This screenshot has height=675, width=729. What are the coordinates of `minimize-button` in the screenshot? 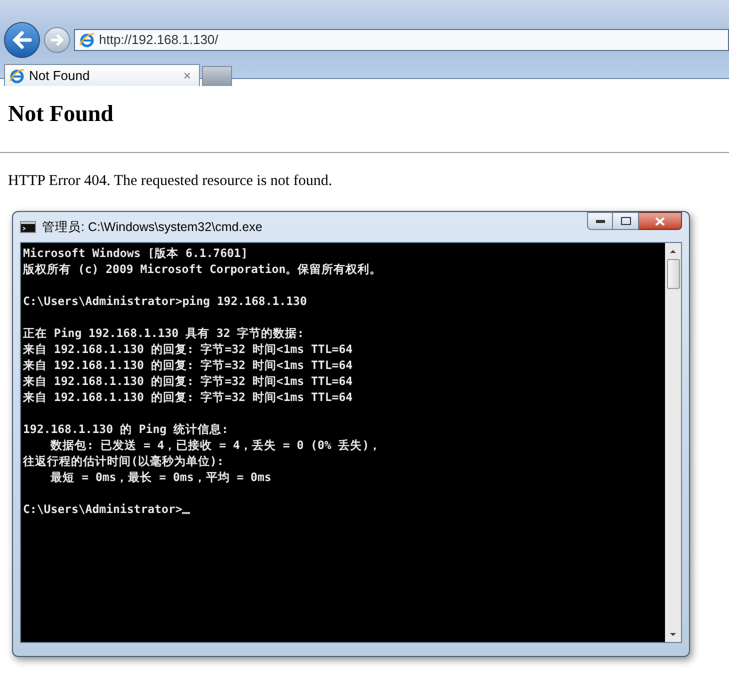 It's located at (600, 221).